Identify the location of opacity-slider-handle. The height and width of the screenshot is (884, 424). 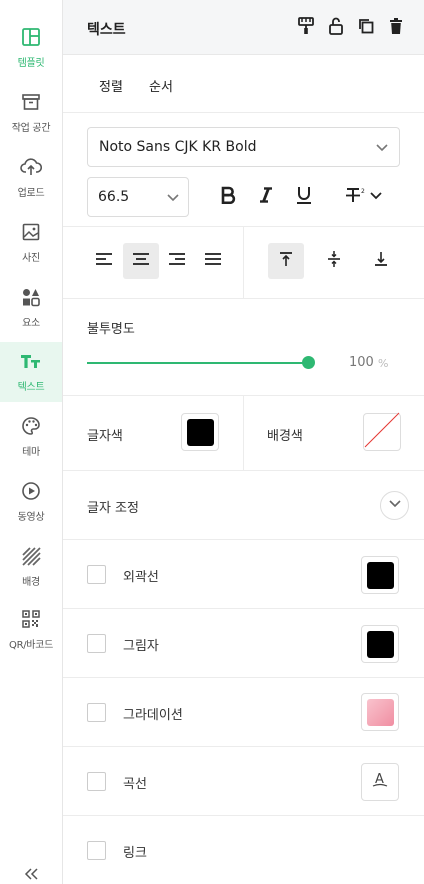
(308, 362).